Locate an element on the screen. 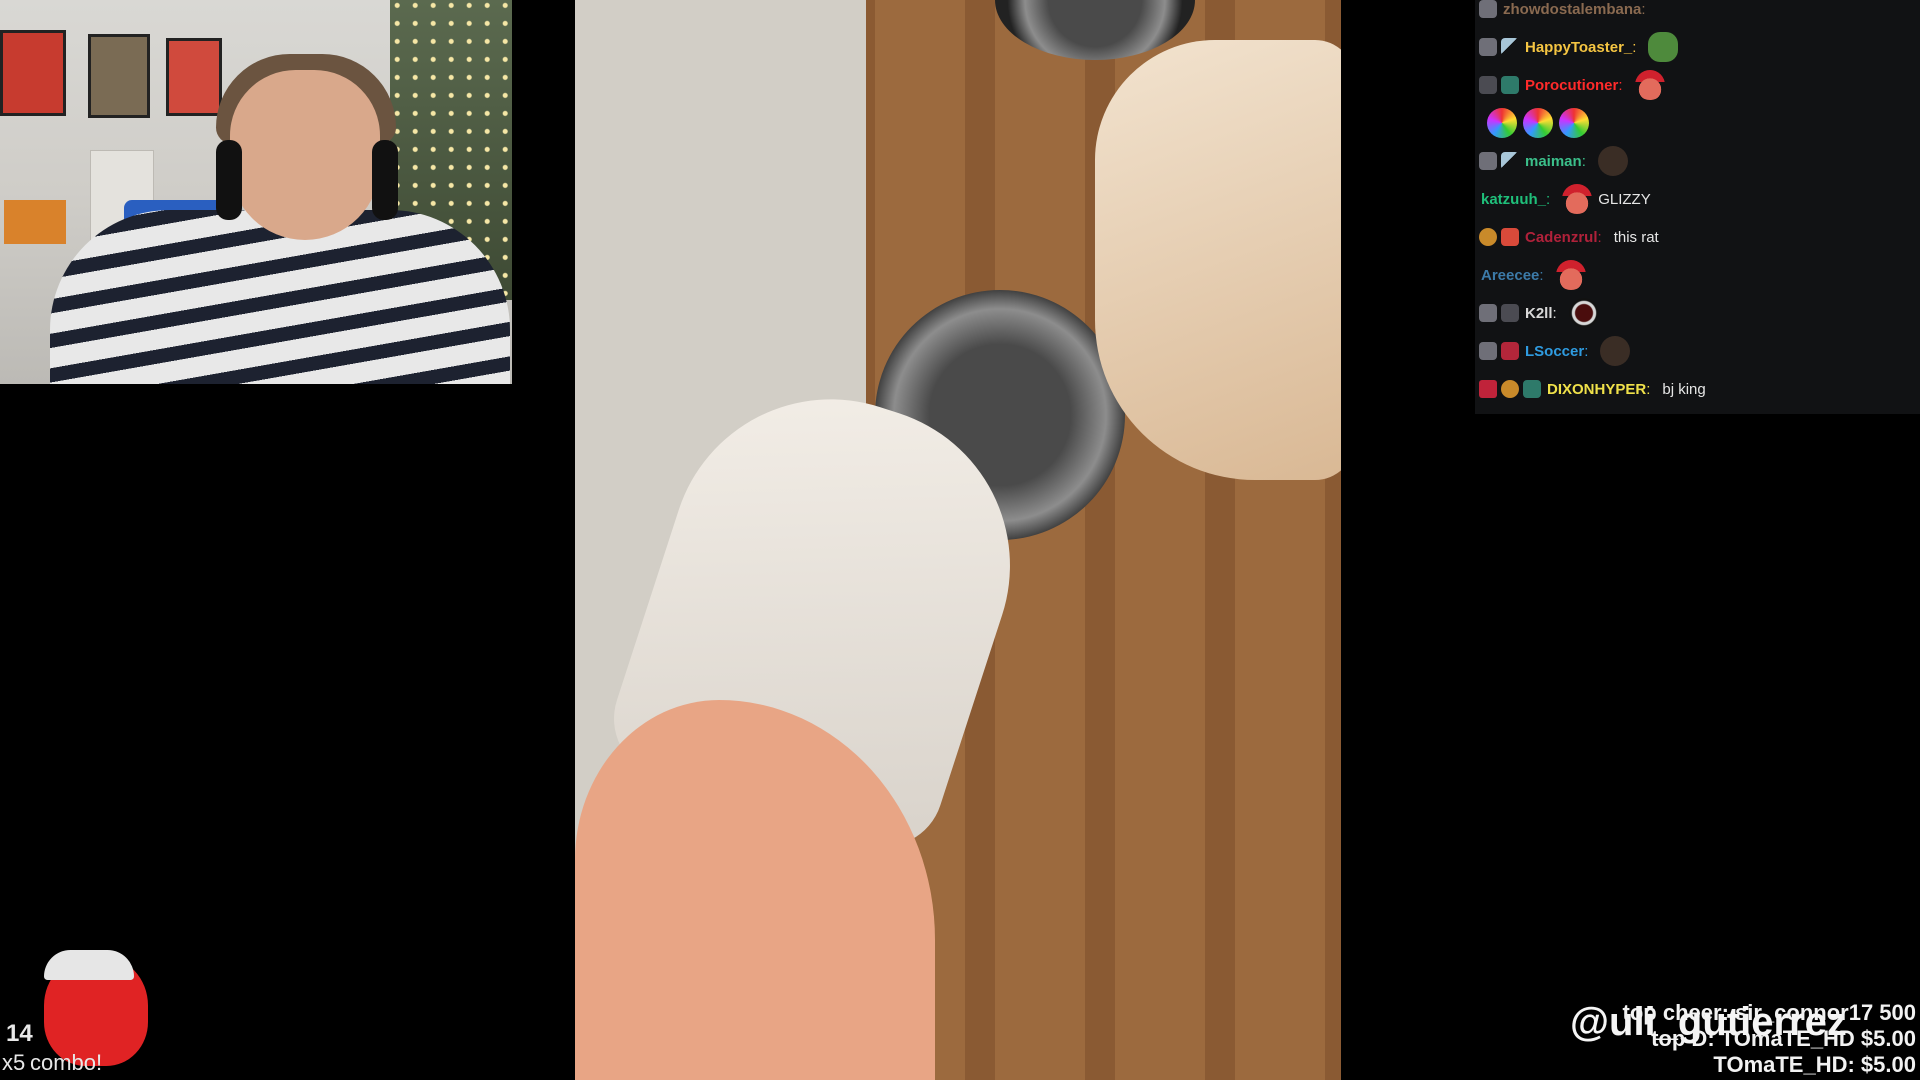 This screenshot has width=1920, height=1080. chat-message: K2ll: is located at coordinates (1540, 313).